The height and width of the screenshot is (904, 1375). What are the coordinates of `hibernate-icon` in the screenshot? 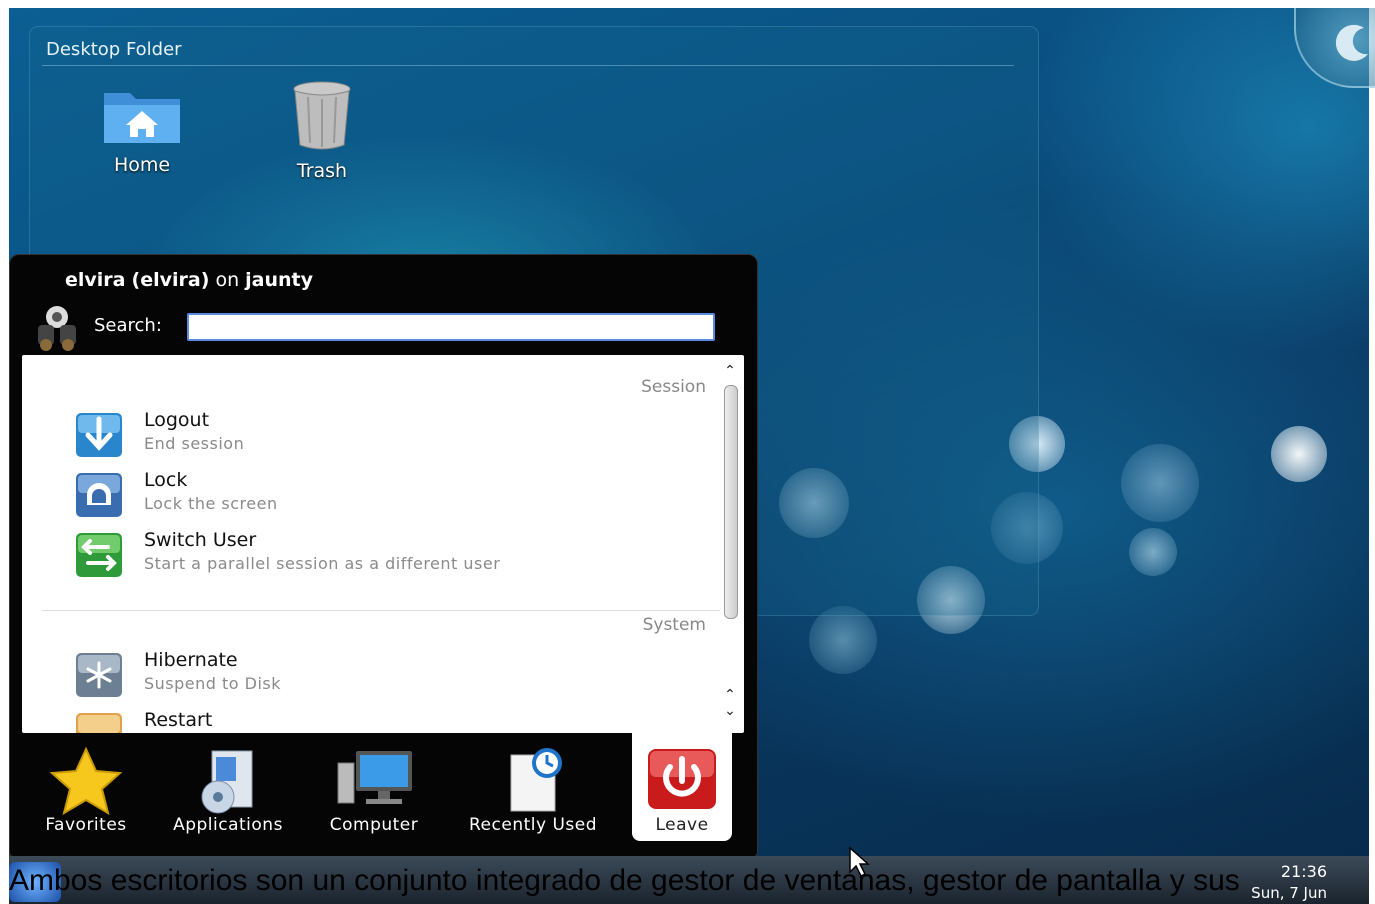 It's located at (99, 675).